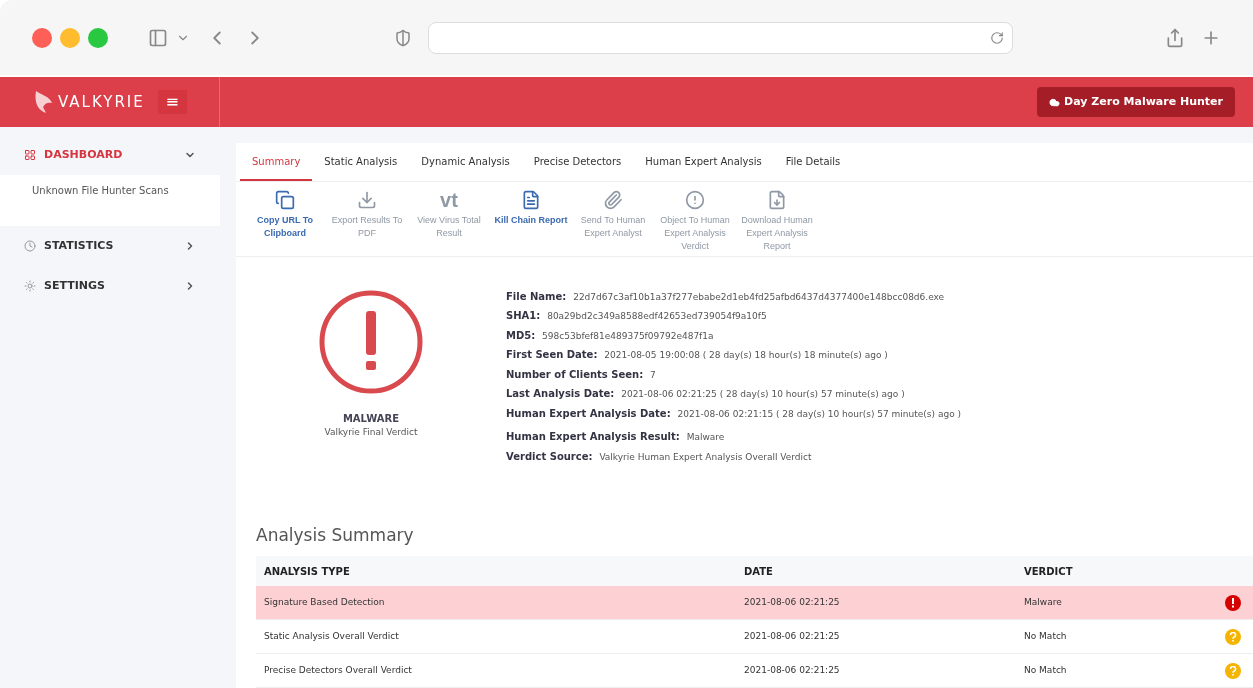 Image resolution: width=1253 pixels, height=688 pixels. Describe the element at coordinates (361, 162) in the screenshot. I see `tab: Static Analysis` at that location.